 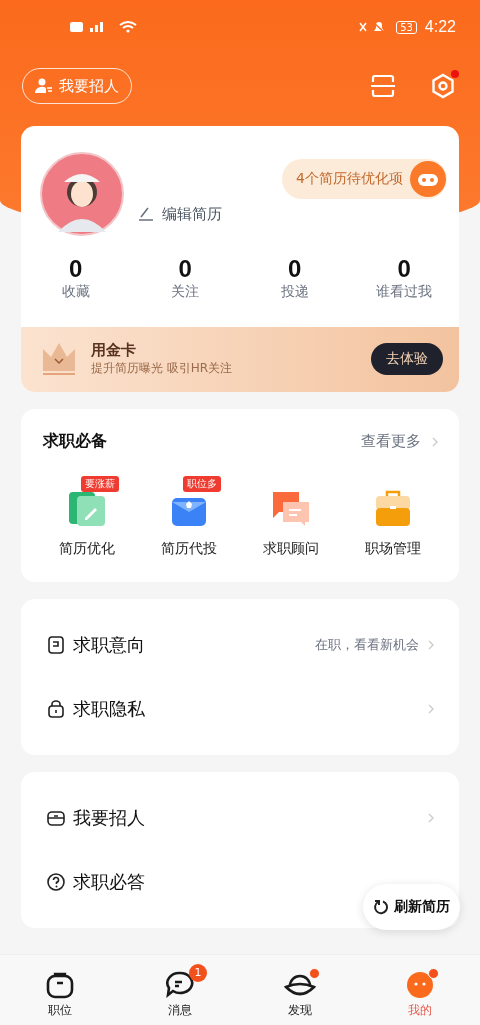 What do you see at coordinates (364, 179) in the screenshot?
I see `optimize-tip-pill: 4个简历待优化项` at bounding box center [364, 179].